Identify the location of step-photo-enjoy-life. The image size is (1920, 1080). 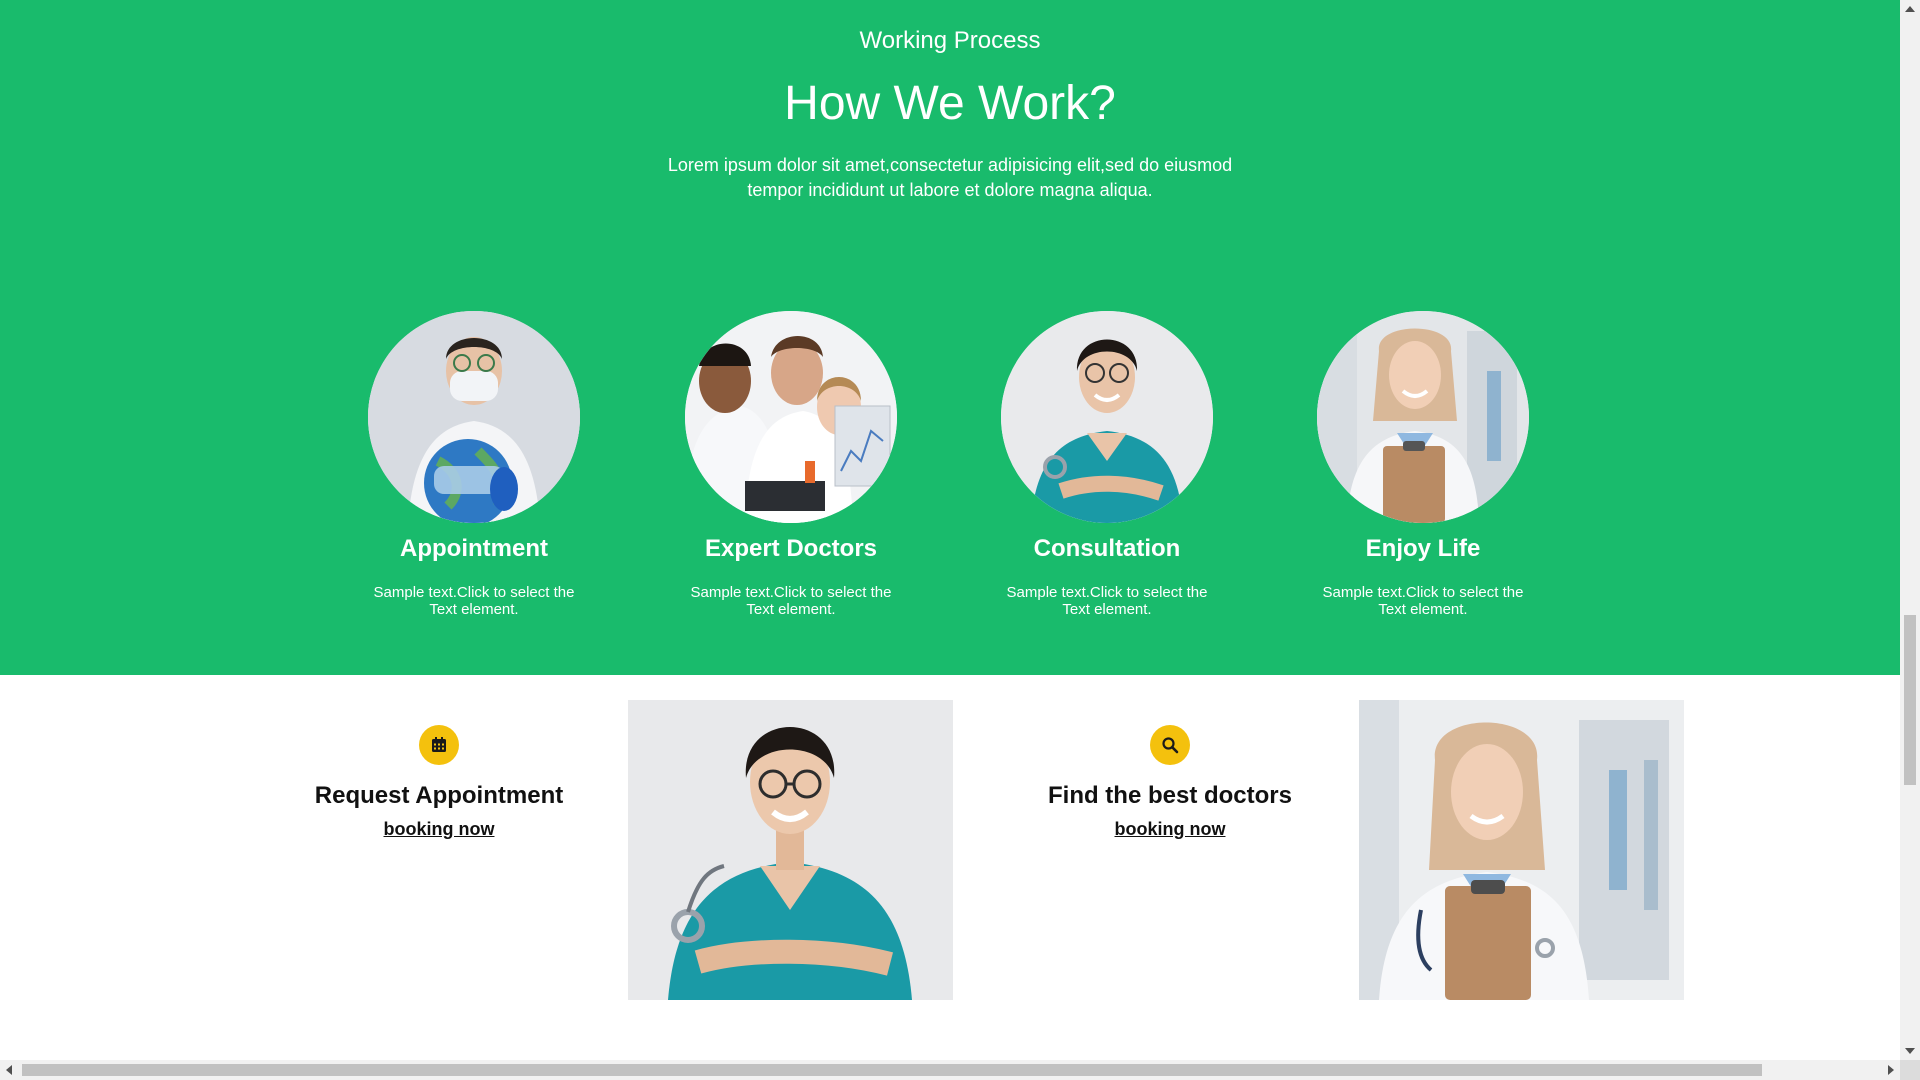
(1423, 417).